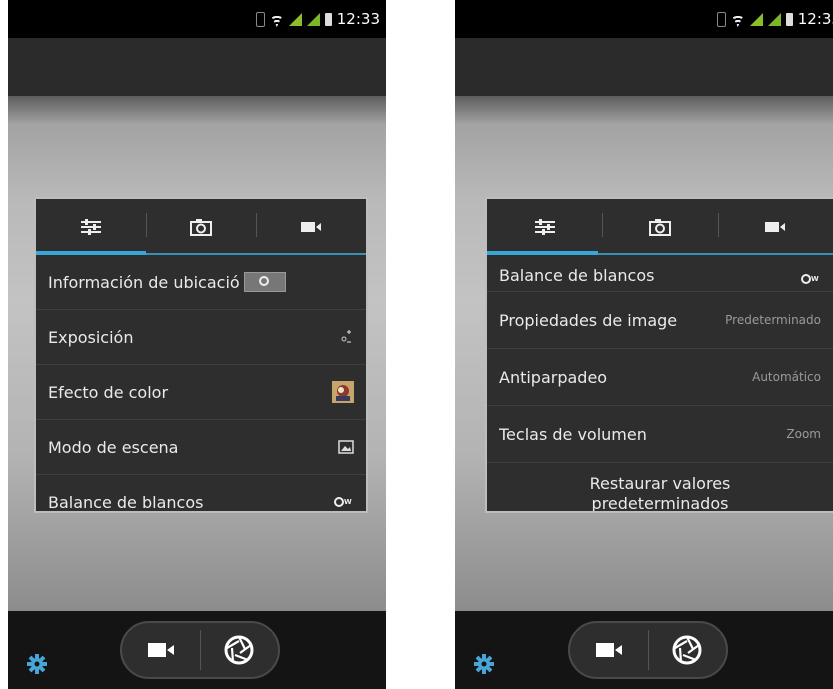  What do you see at coordinates (660, 487) in the screenshot?
I see `restore-defaults-button: Restaurar valores predeterminados` at bounding box center [660, 487].